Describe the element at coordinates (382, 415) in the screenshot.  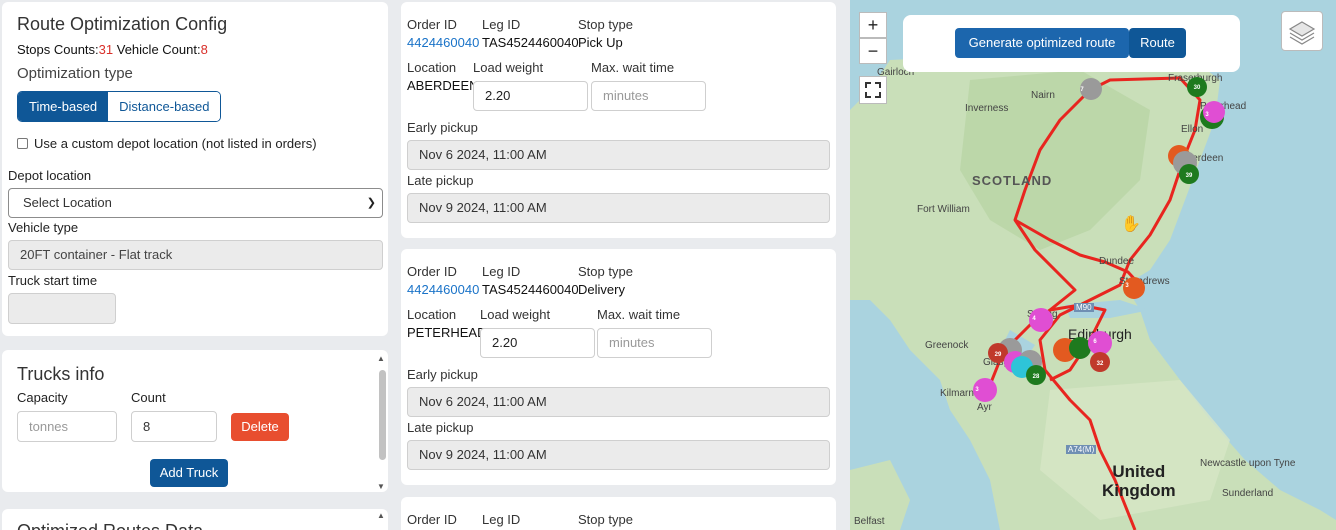
I see `scrollbar-thumb` at that location.